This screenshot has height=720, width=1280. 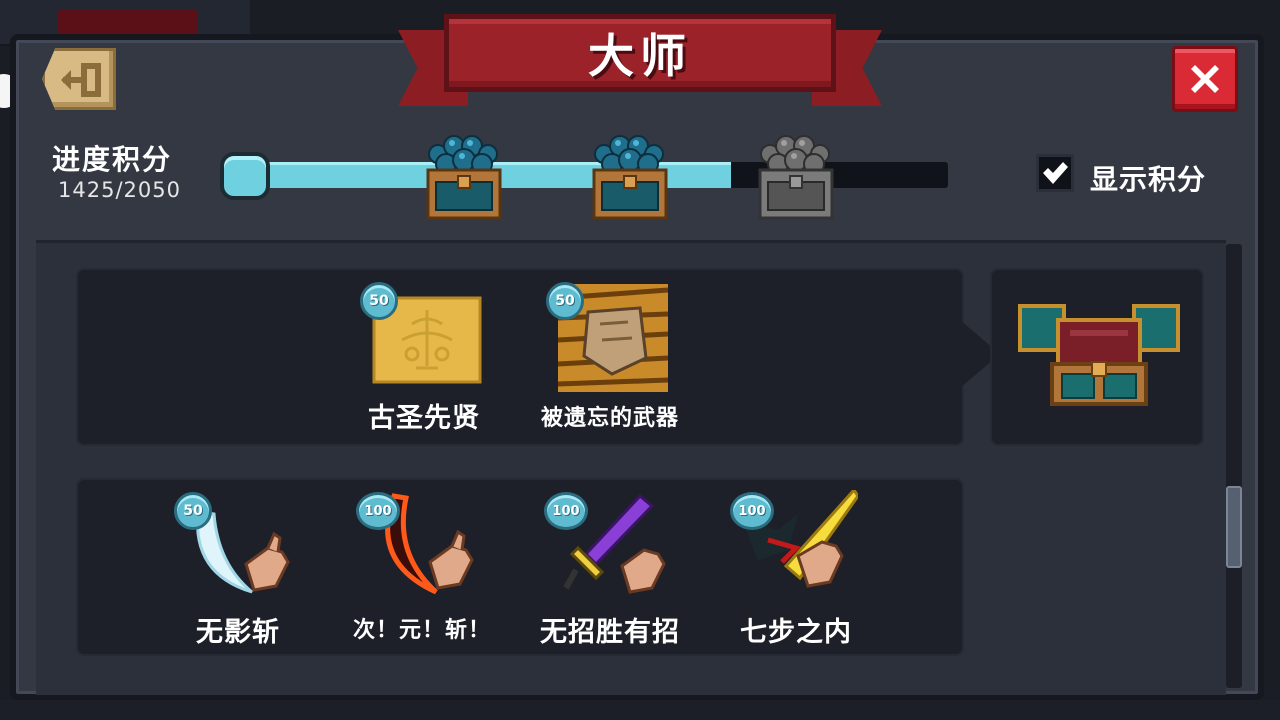 I want to click on scrollbar-track, so click(x=1234, y=466).